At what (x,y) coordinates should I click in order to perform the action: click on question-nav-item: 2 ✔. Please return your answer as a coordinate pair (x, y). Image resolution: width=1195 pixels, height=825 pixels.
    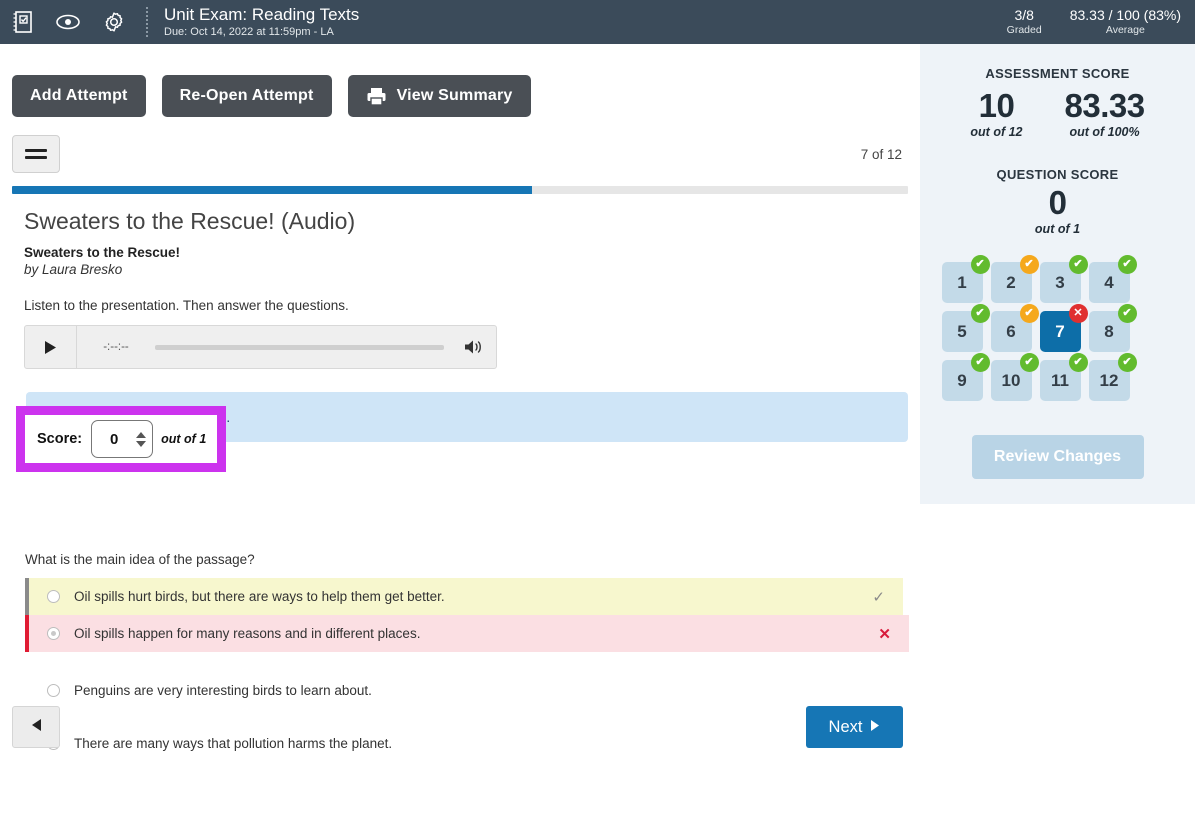
    Looking at the image, I should click on (1014, 279).